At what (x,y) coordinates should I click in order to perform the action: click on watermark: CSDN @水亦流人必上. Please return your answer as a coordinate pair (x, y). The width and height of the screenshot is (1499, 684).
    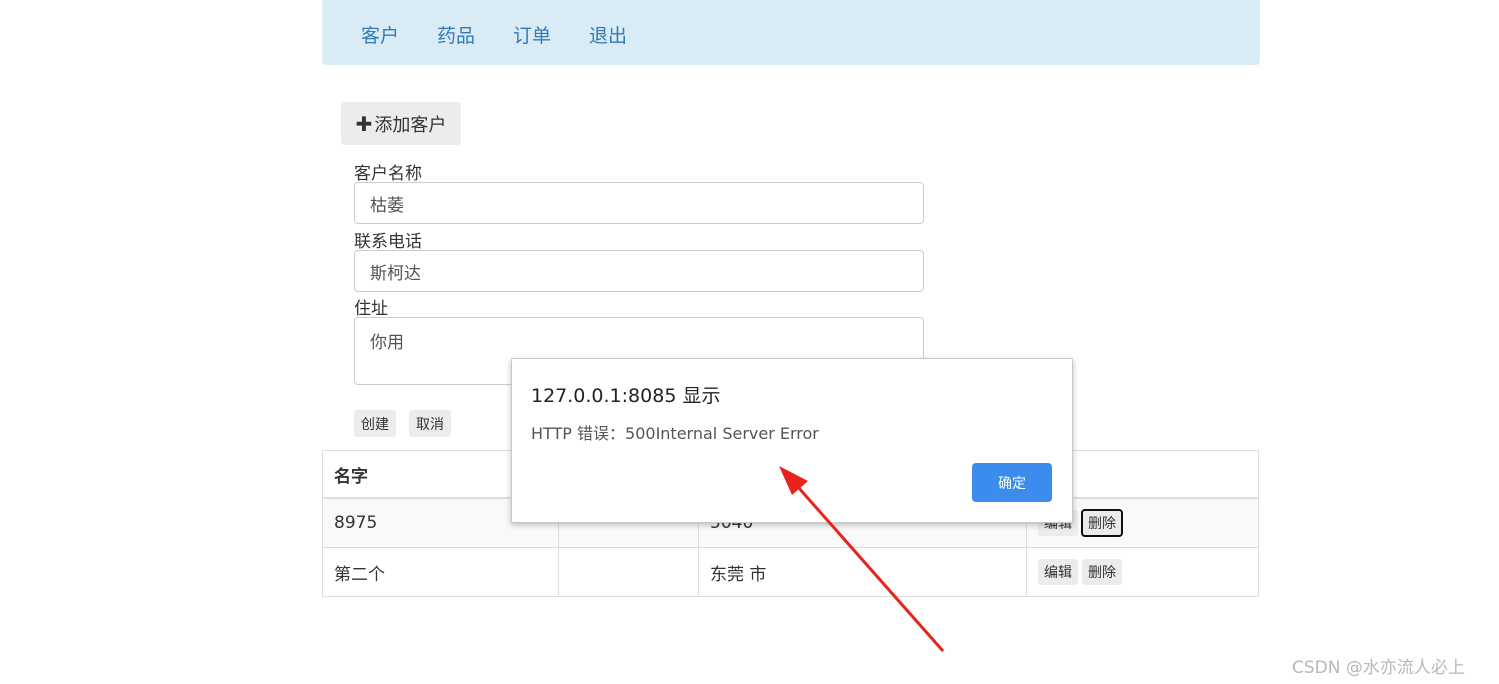
    Looking at the image, I should click on (1378, 668).